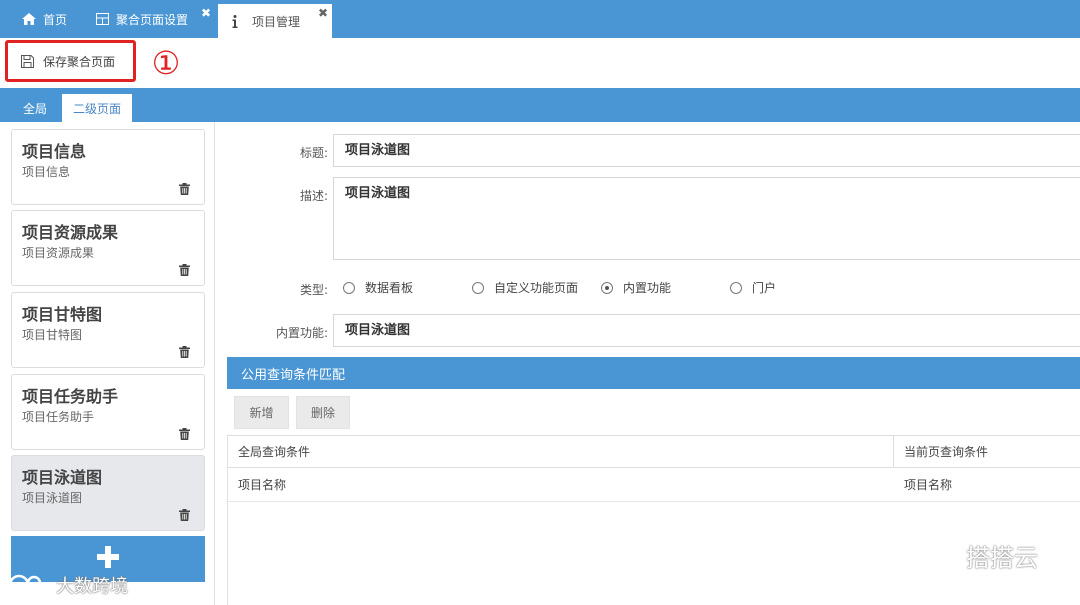 The height and width of the screenshot is (605, 1080). Describe the element at coordinates (653, 373) in the screenshot. I see `query-match-header: 公用查询条件匹配` at that location.